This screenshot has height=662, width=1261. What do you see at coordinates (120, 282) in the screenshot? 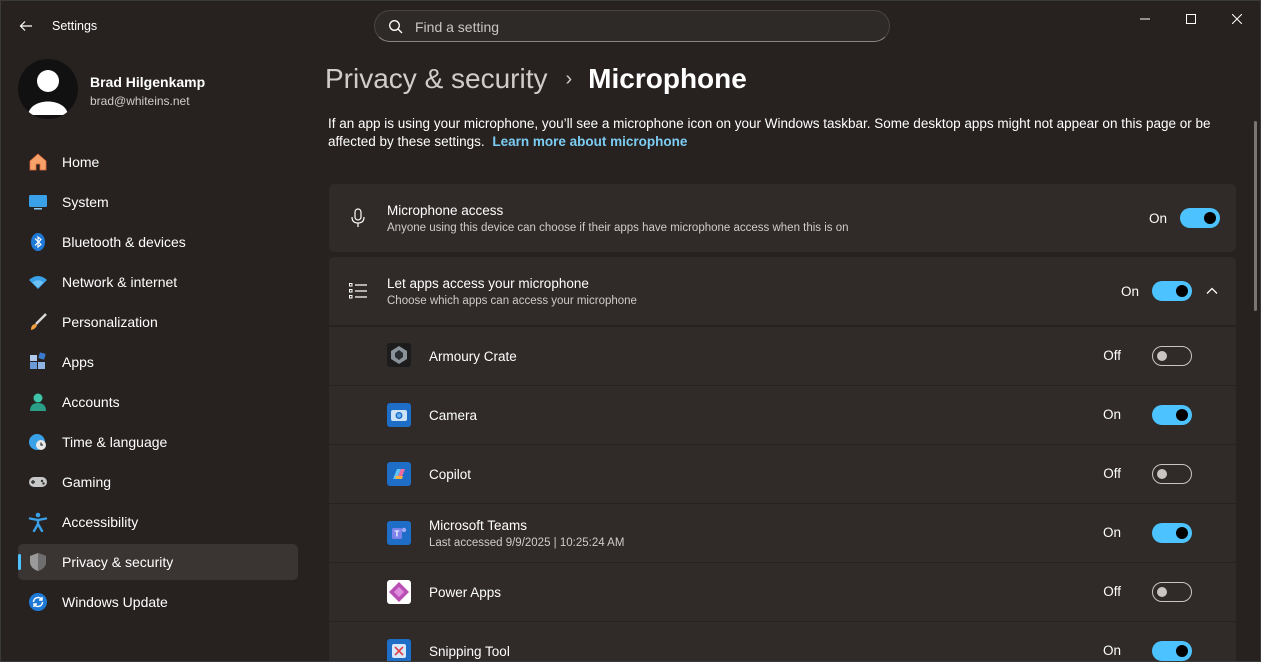
I see `sidebar-item-label: Network & internet` at bounding box center [120, 282].